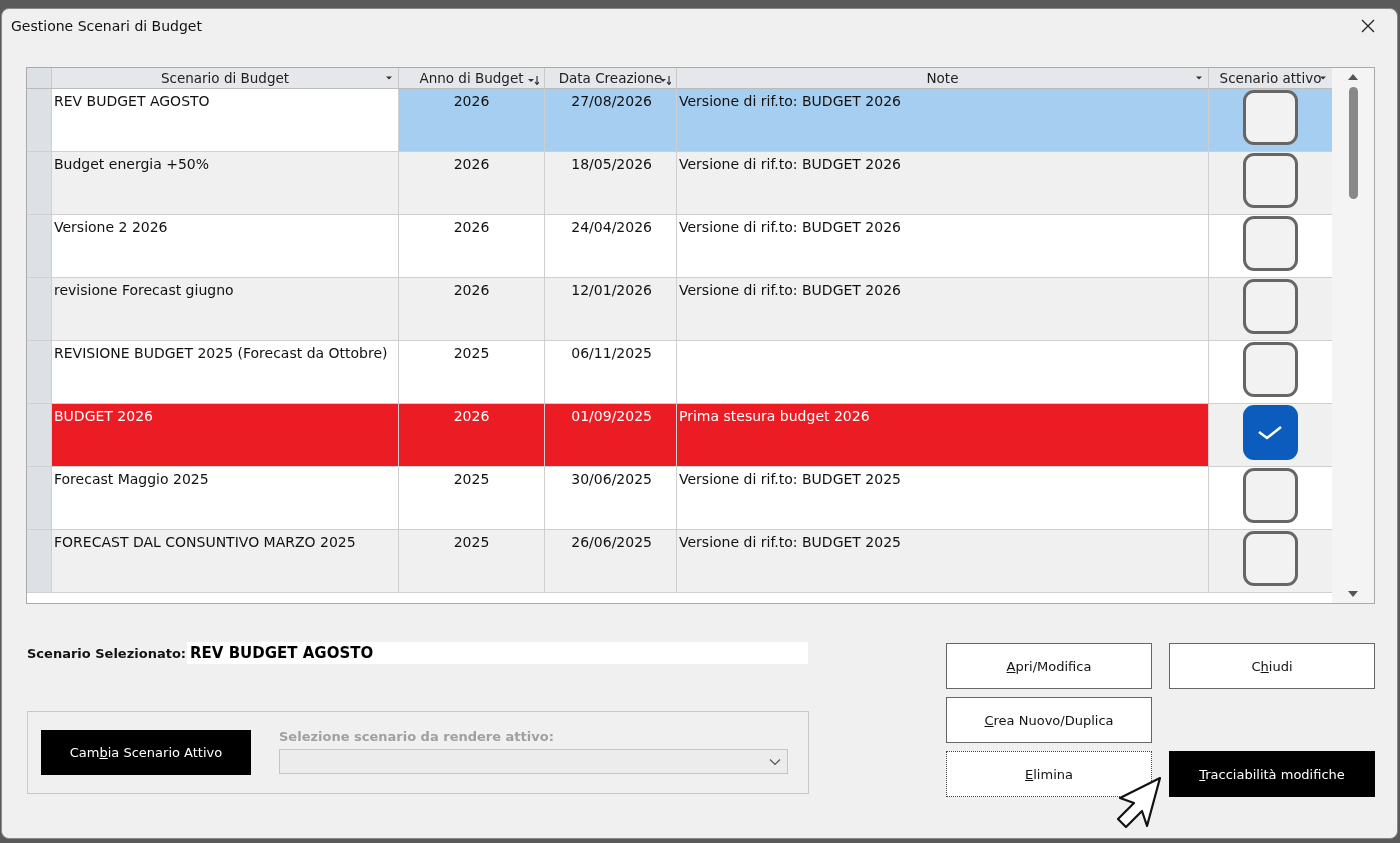  What do you see at coordinates (472, 78) in the screenshot?
I see `column-header: Anno di Budget` at bounding box center [472, 78].